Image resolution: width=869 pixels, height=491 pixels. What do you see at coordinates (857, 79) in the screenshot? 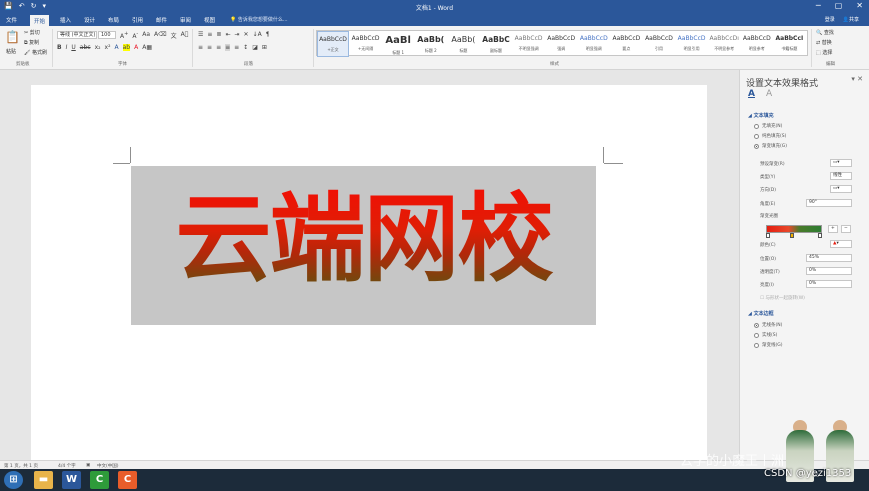
I see `pane-close-icon: ▾ ✕` at bounding box center [857, 79].